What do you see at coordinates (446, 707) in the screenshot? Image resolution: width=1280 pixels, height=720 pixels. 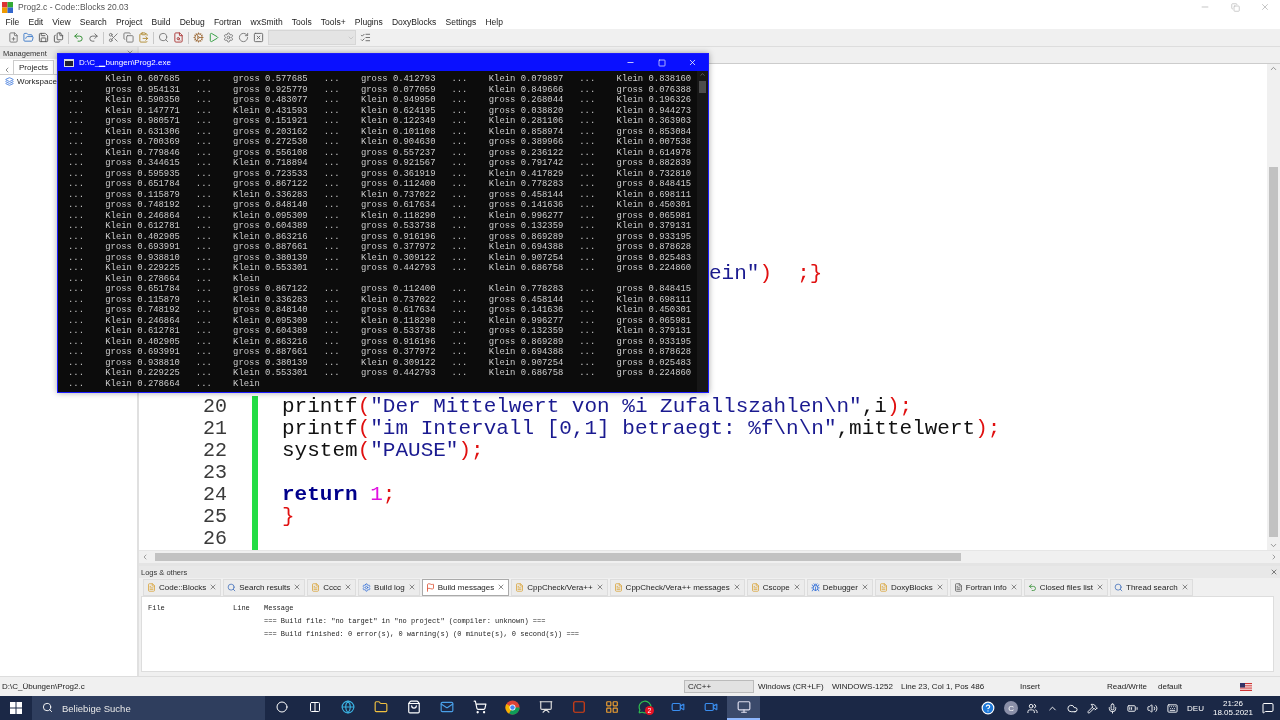 I see `mail-icon` at bounding box center [446, 707].